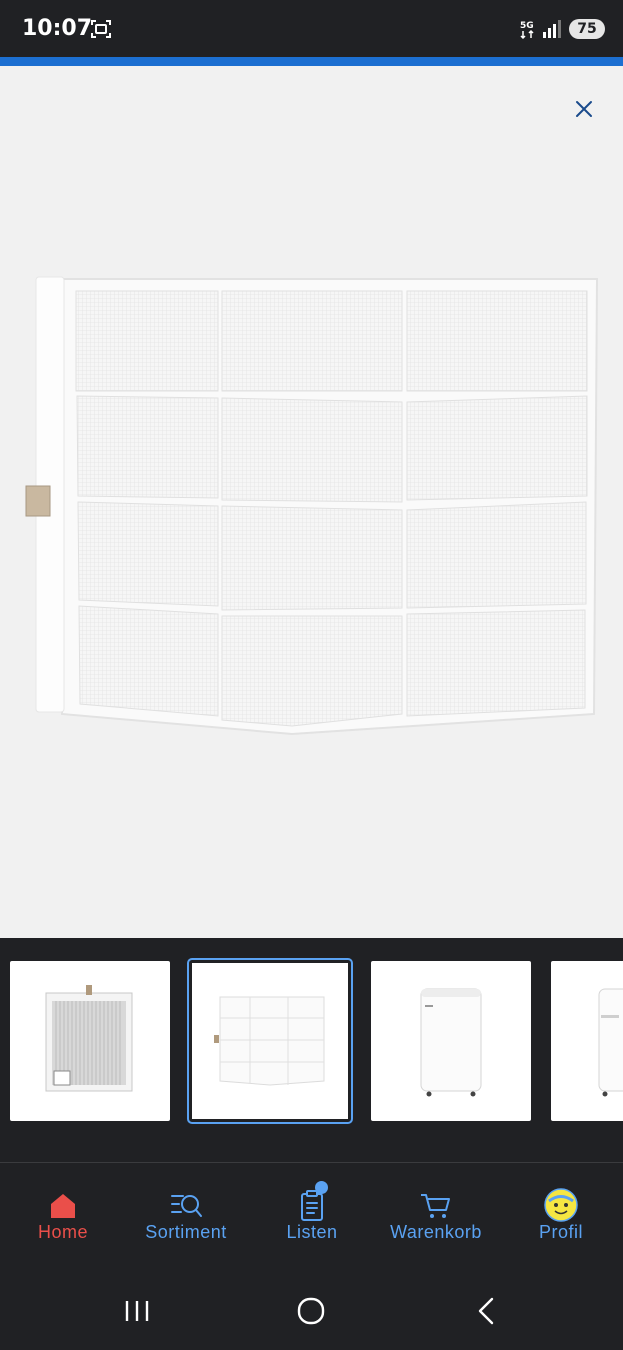 Image resolution: width=623 pixels, height=1350 pixels. What do you see at coordinates (486, 1311) in the screenshot?
I see `back-icon` at bounding box center [486, 1311].